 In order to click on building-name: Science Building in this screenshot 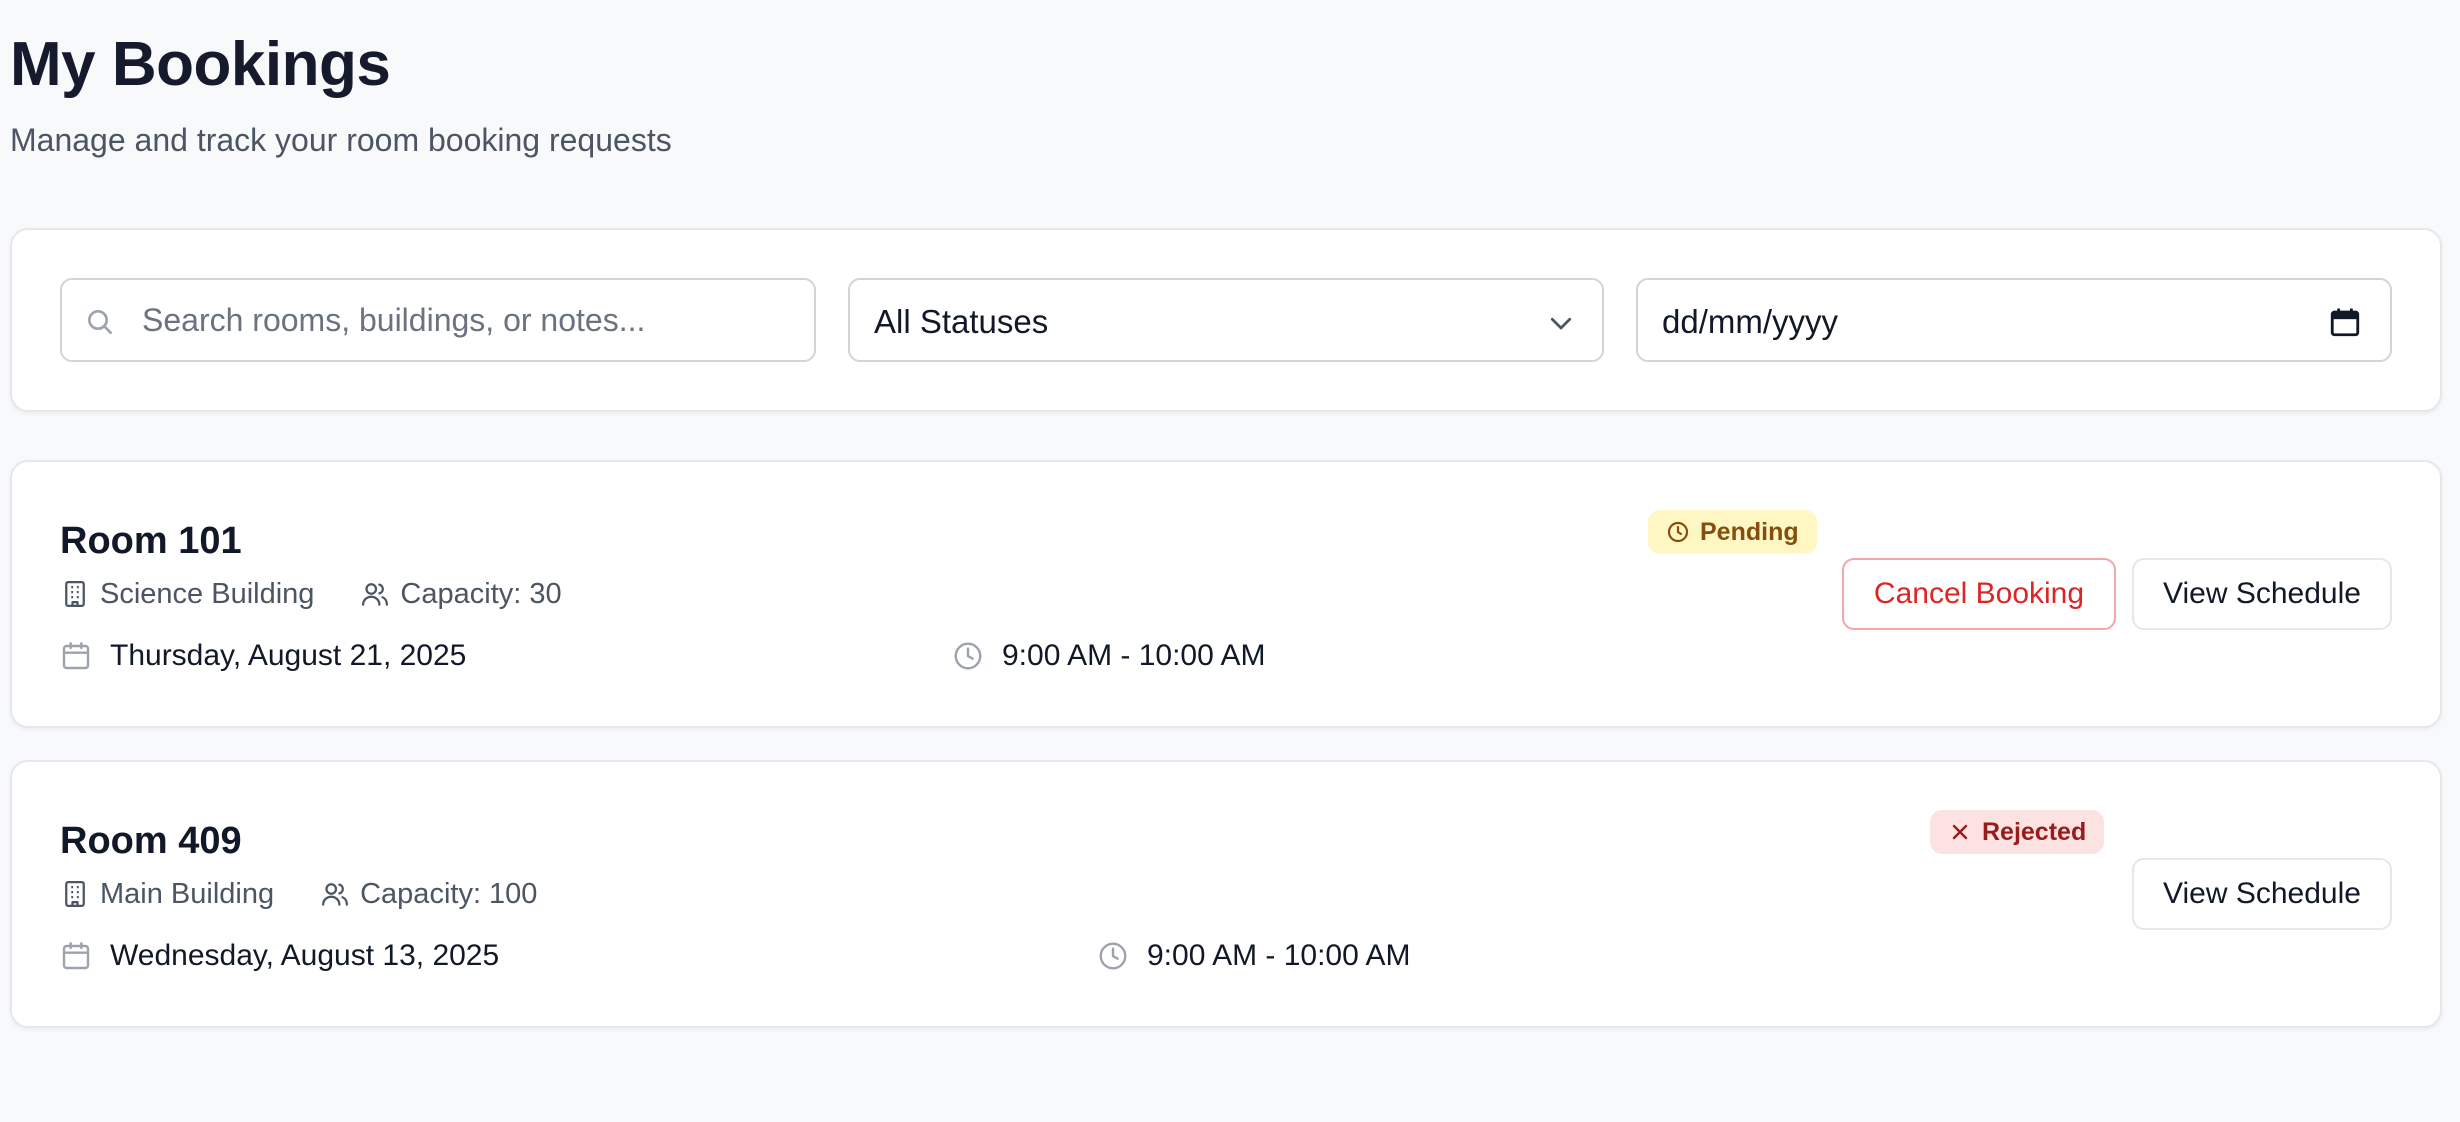, I will do `click(207, 593)`.